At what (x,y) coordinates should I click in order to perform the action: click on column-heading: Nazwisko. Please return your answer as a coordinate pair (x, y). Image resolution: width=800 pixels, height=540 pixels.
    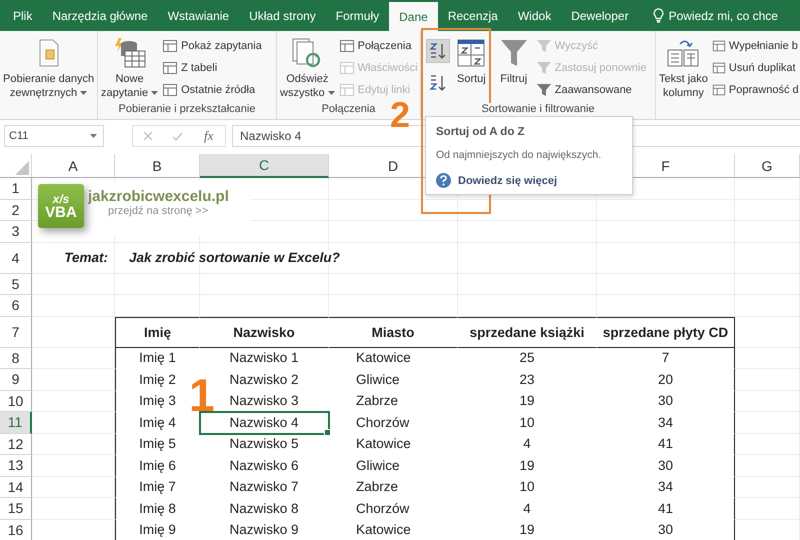
    Looking at the image, I should click on (264, 332).